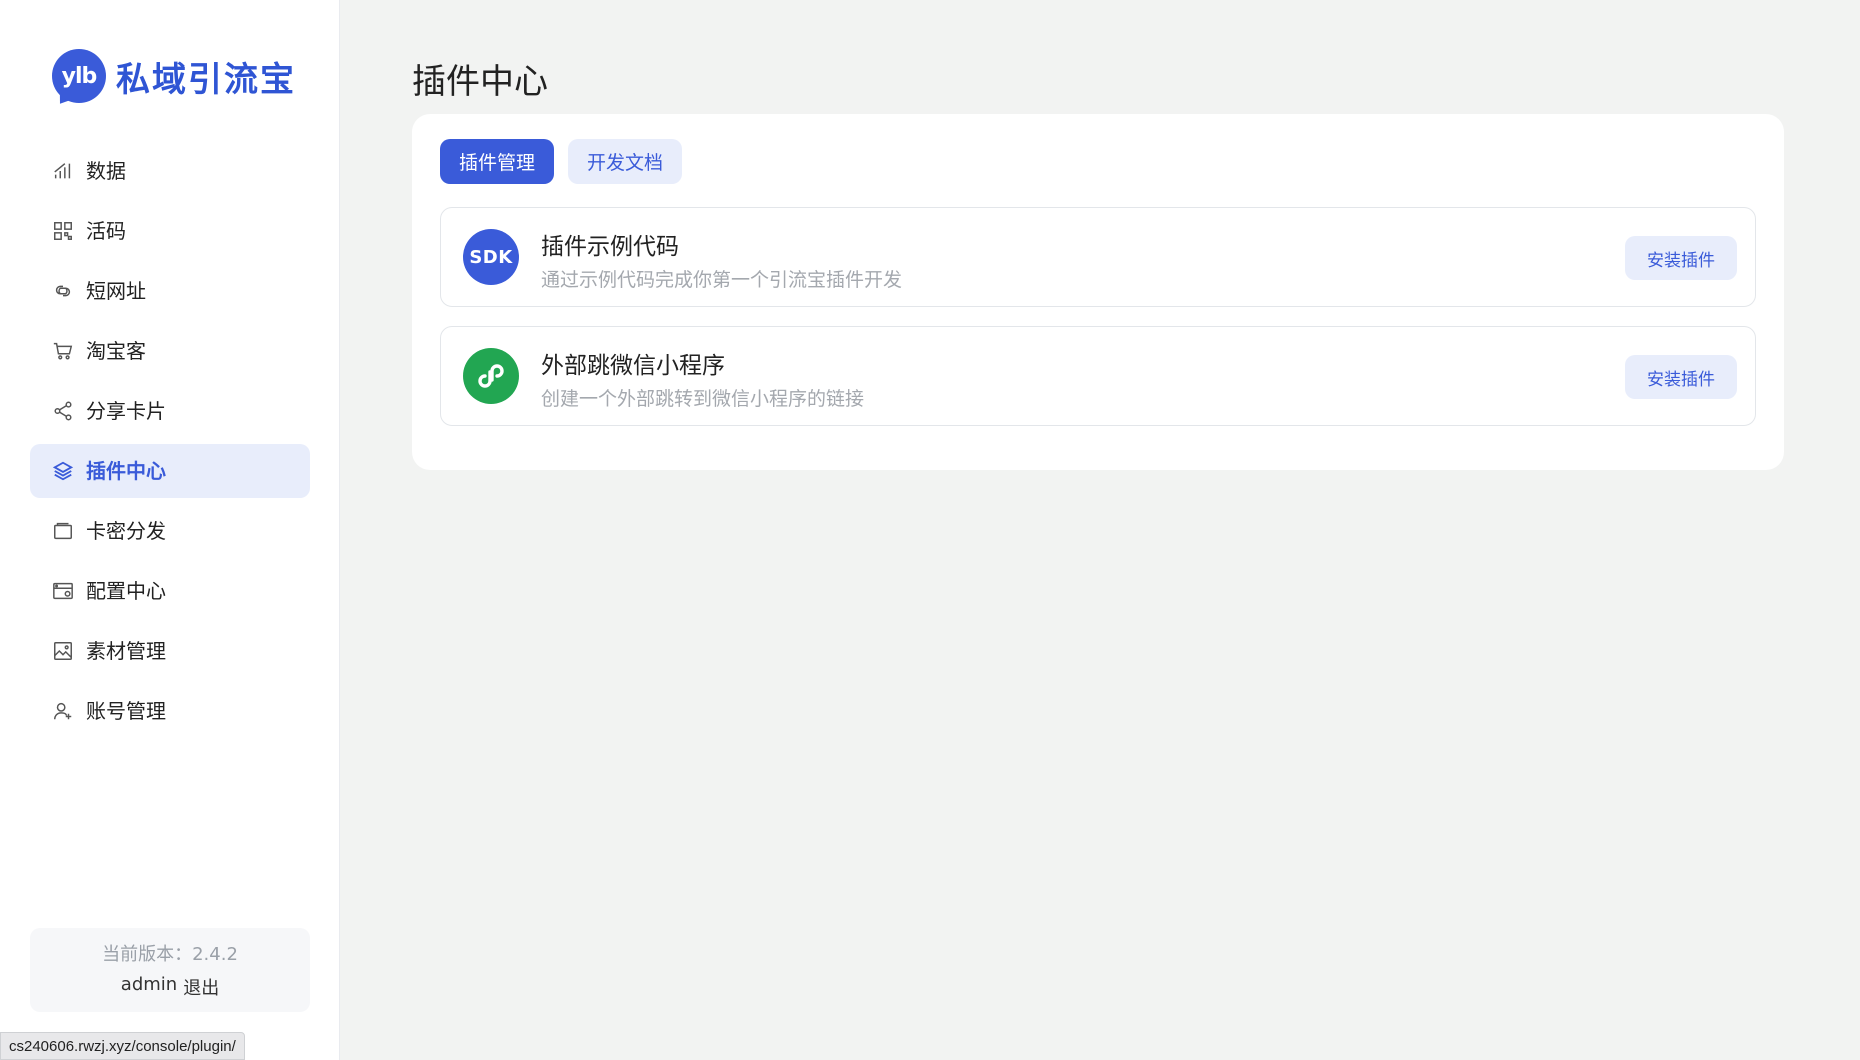 This screenshot has width=1860, height=1060. Describe the element at coordinates (497, 161) in the screenshot. I see `tab-plugin-management: 插件管理` at that location.